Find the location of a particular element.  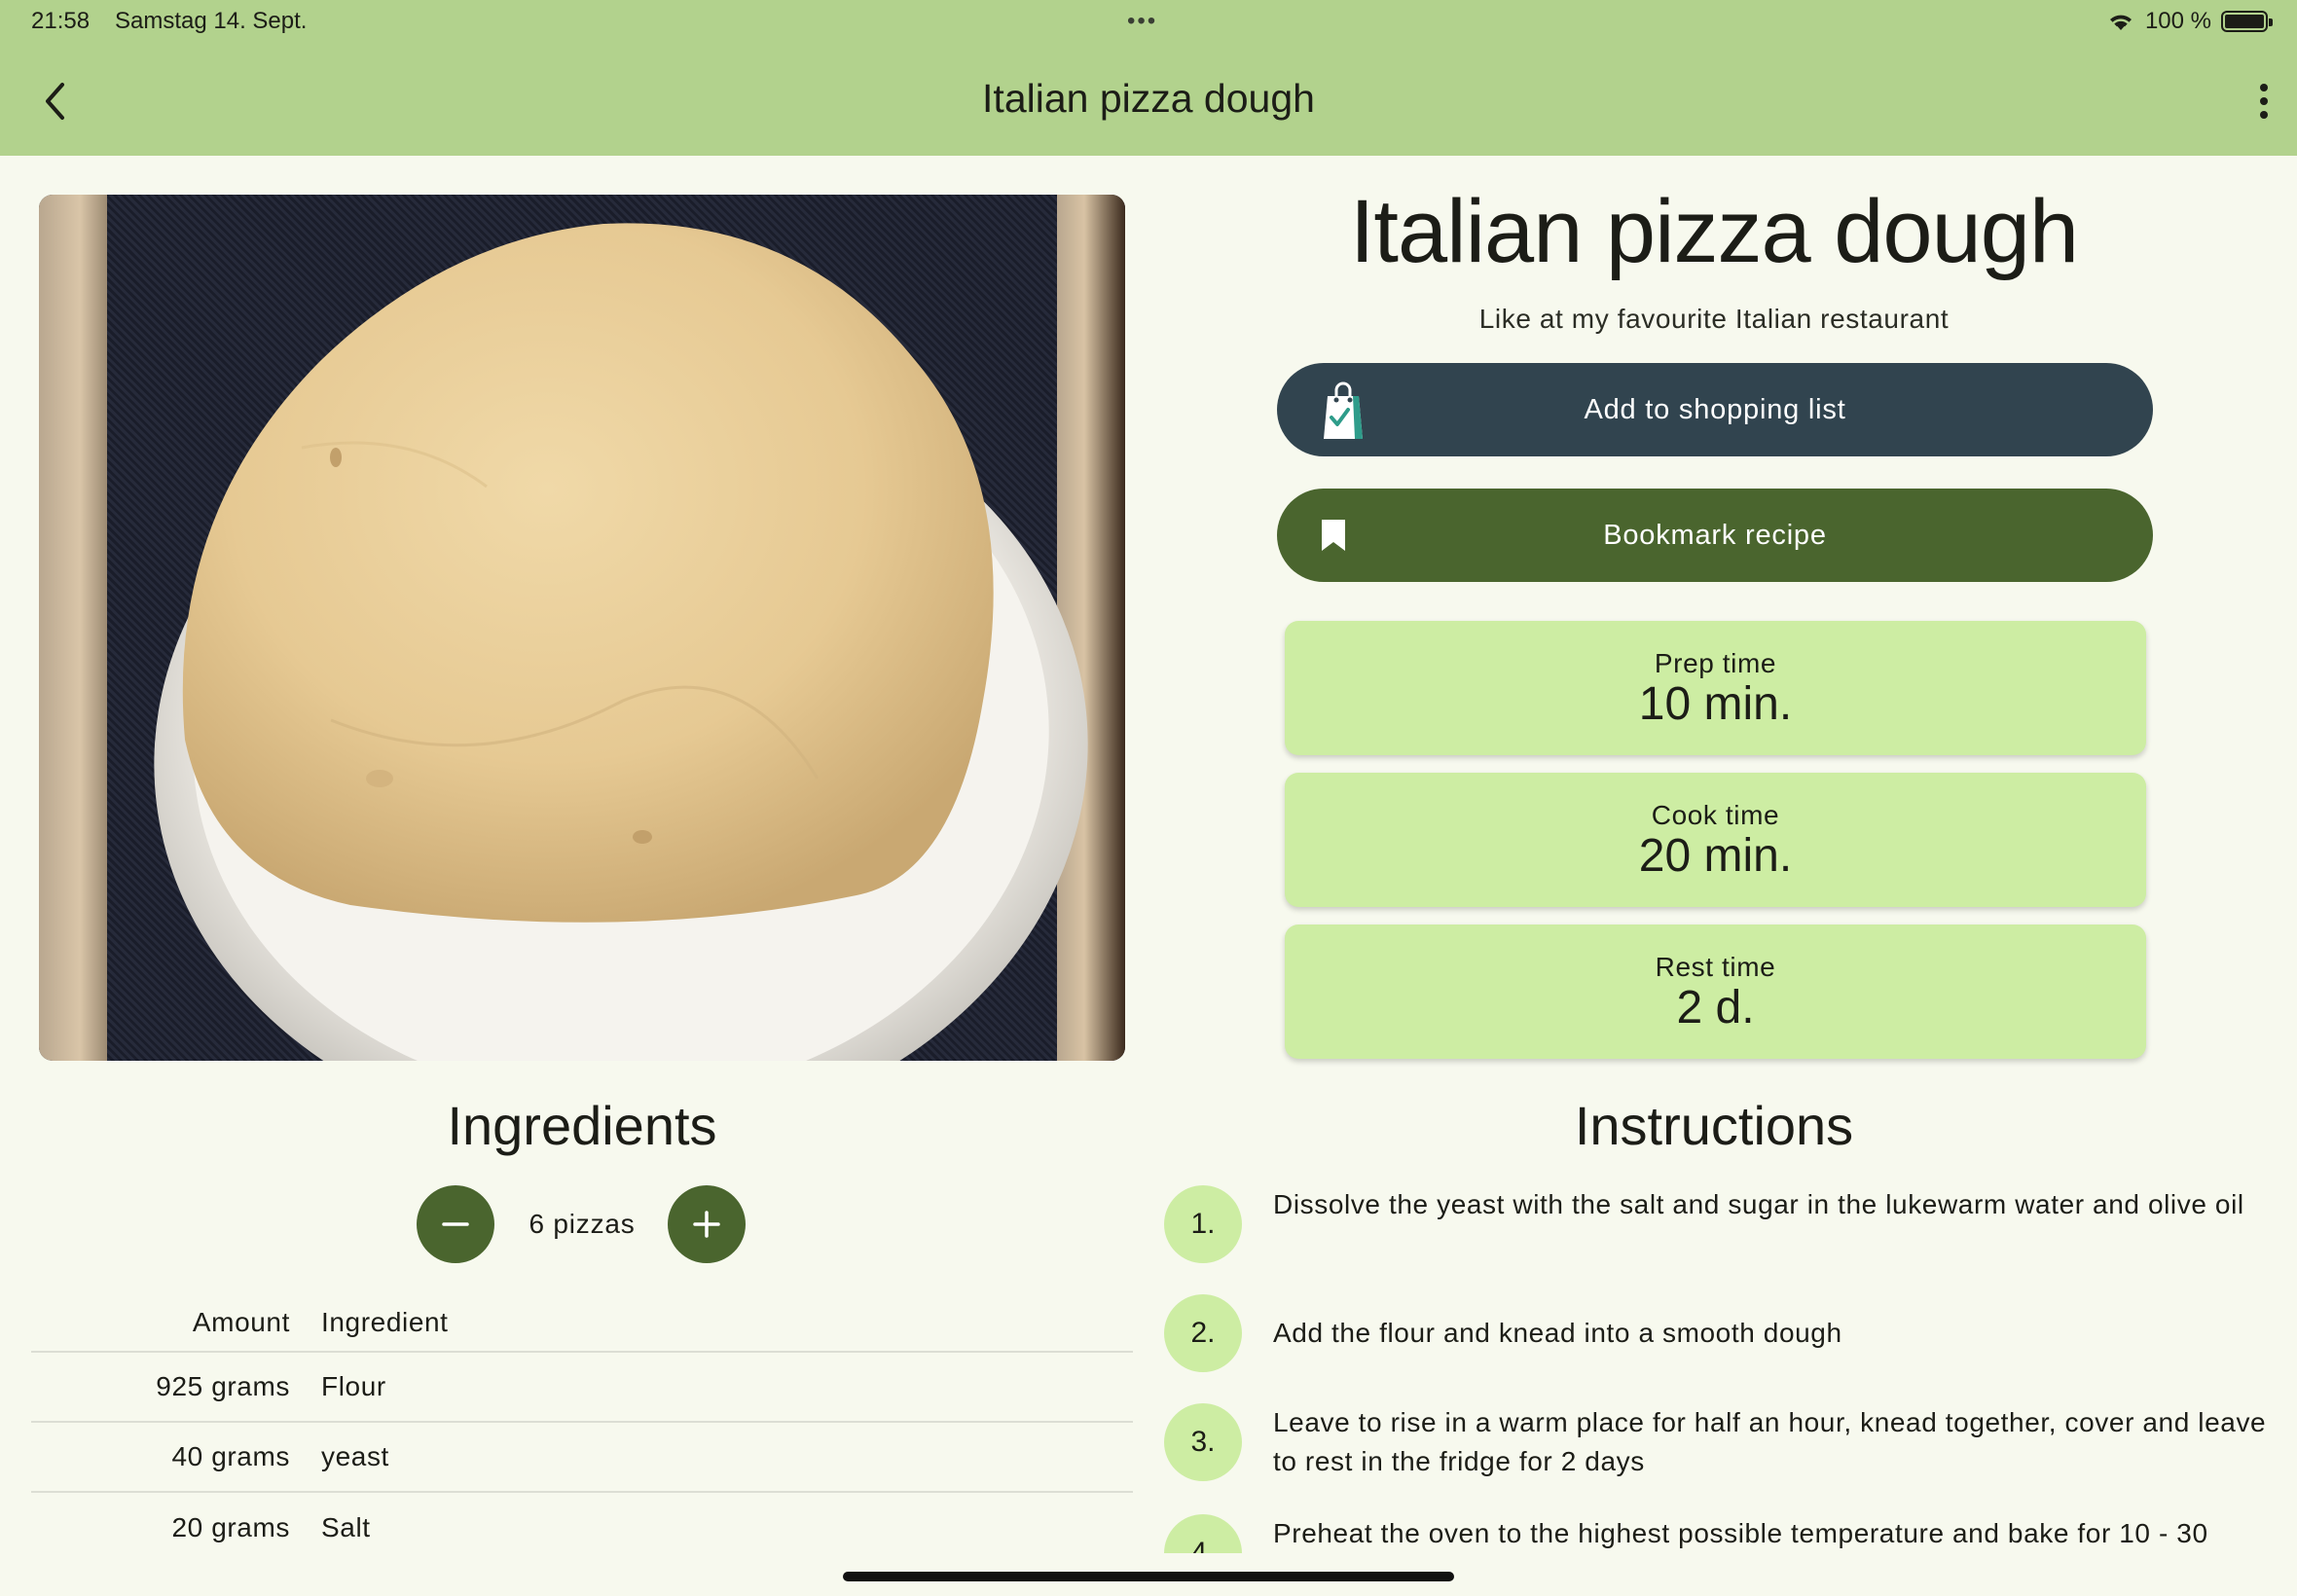

status-right: 100 % is located at coordinates (2189, 21).